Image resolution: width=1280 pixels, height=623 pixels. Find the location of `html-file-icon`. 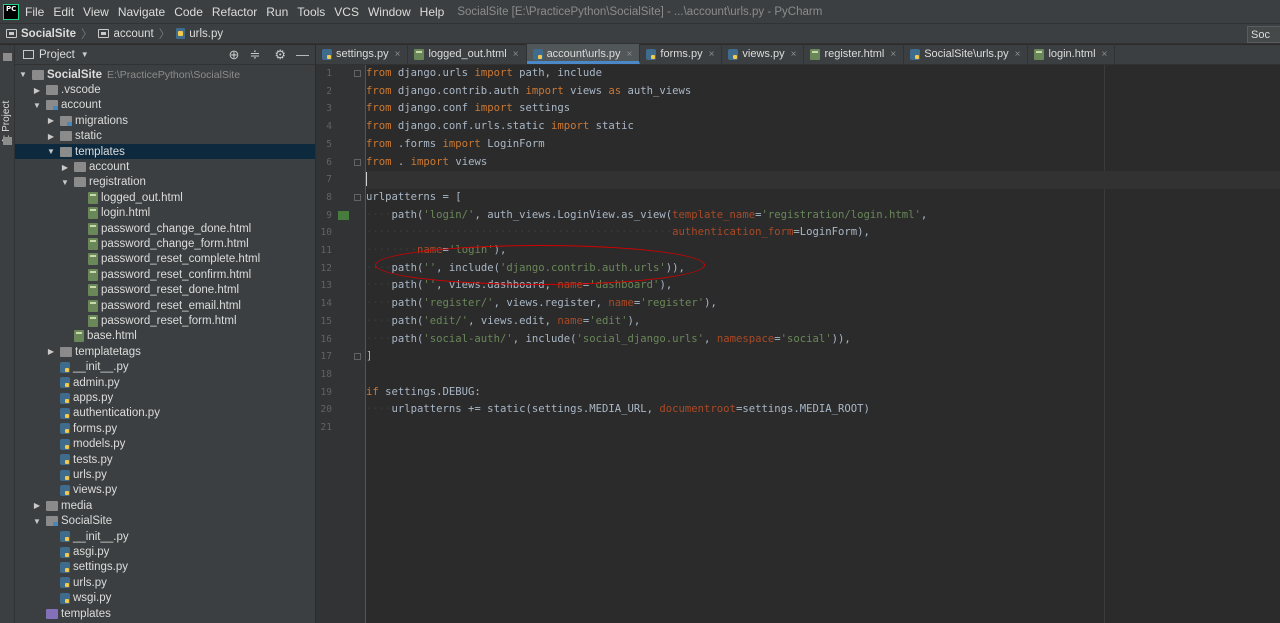

html-file-icon is located at coordinates (93, 259).